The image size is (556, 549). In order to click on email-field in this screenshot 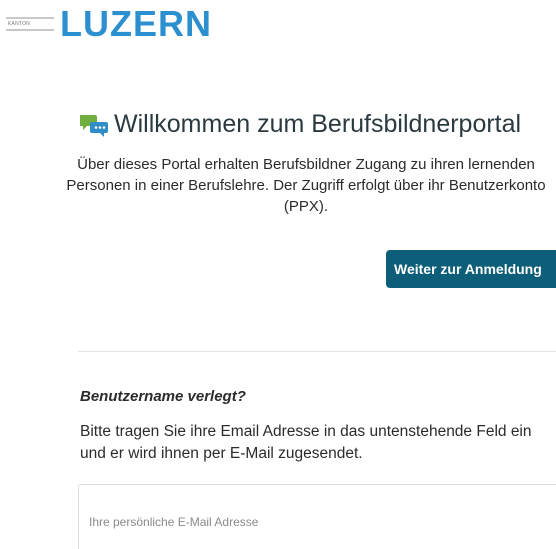, I will do `click(317, 516)`.